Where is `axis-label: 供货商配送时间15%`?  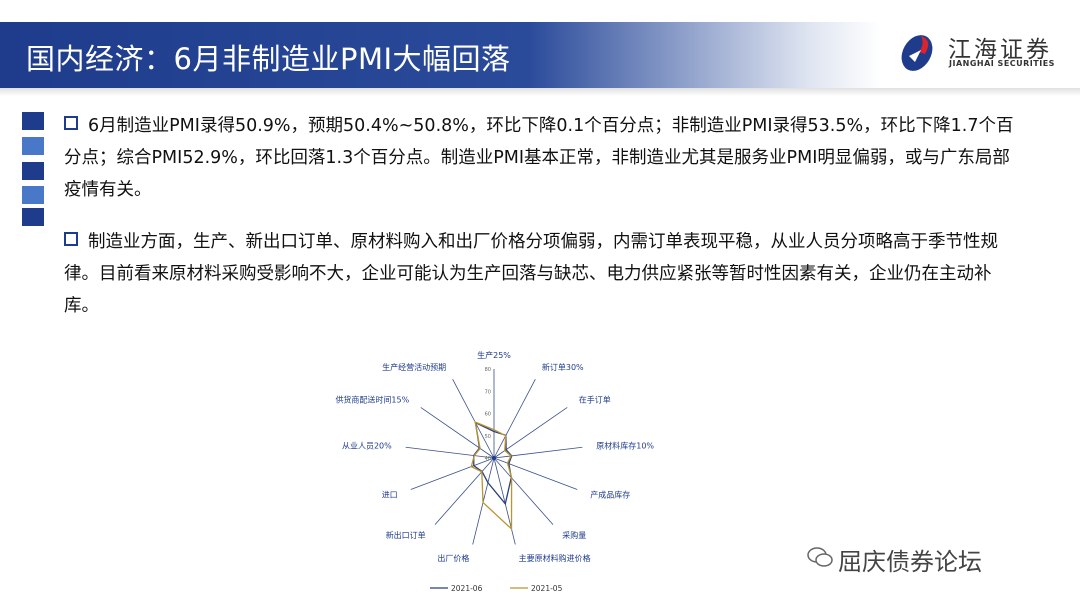 axis-label: 供货商配送时间15% is located at coordinates (372, 399).